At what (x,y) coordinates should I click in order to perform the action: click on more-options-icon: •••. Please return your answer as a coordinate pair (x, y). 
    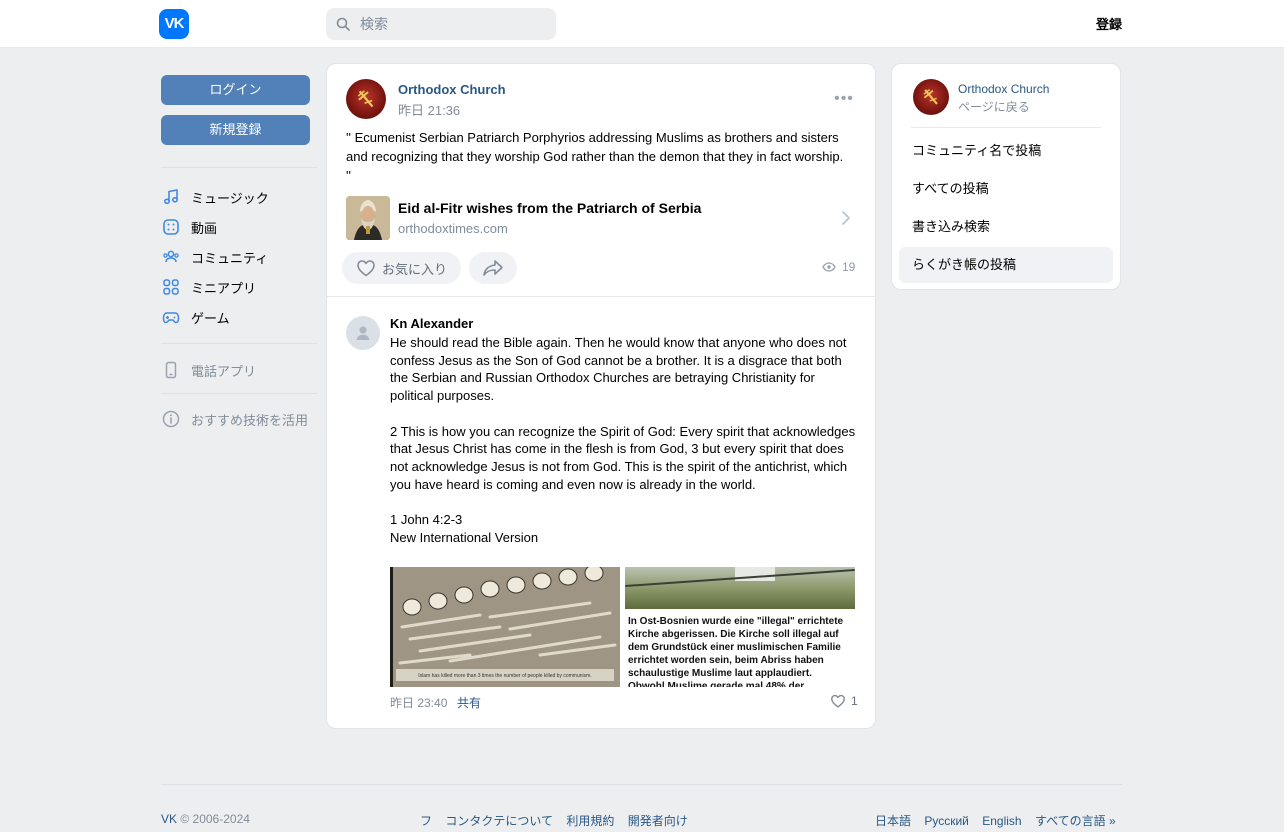
    Looking at the image, I should click on (844, 99).